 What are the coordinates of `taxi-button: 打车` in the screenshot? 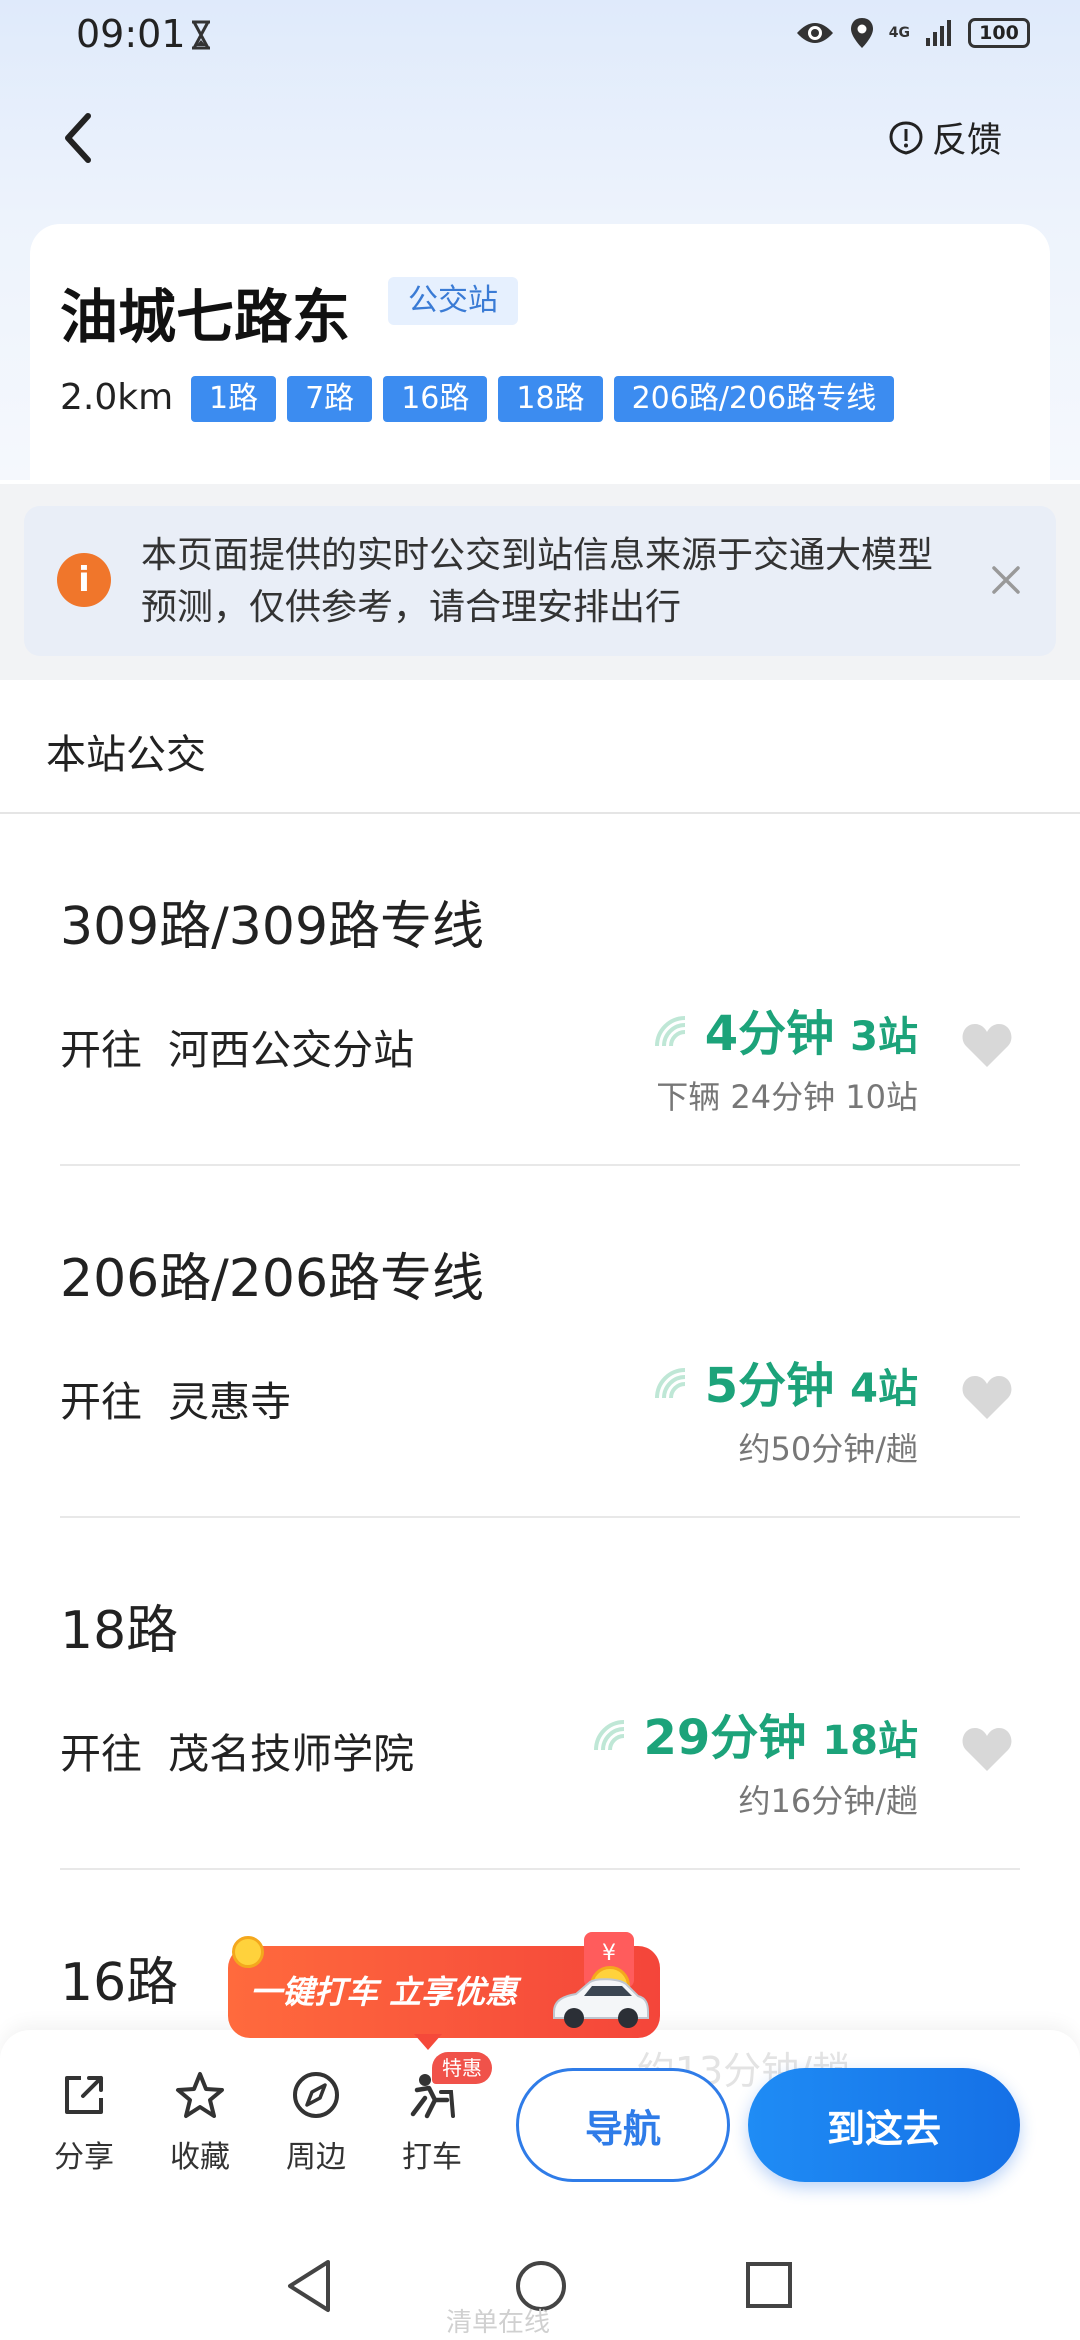 It's located at (432, 2123).